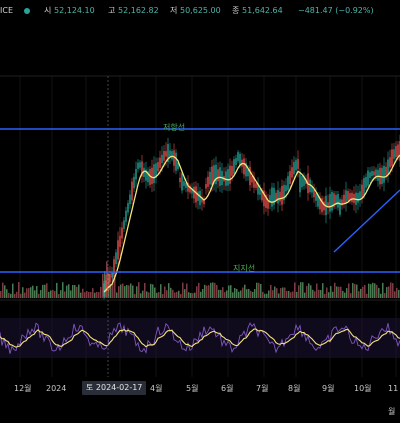 The image size is (400, 423). I want to click on axis-label-jun: 6월, so click(227, 388).